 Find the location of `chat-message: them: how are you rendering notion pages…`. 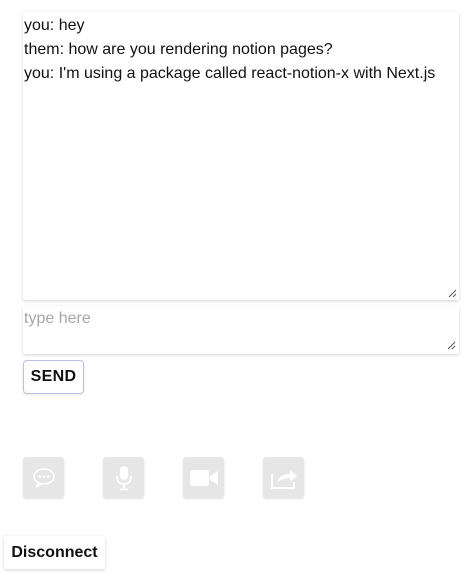

chat-message: them: how are you rendering notion pages… is located at coordinates (178, 49).